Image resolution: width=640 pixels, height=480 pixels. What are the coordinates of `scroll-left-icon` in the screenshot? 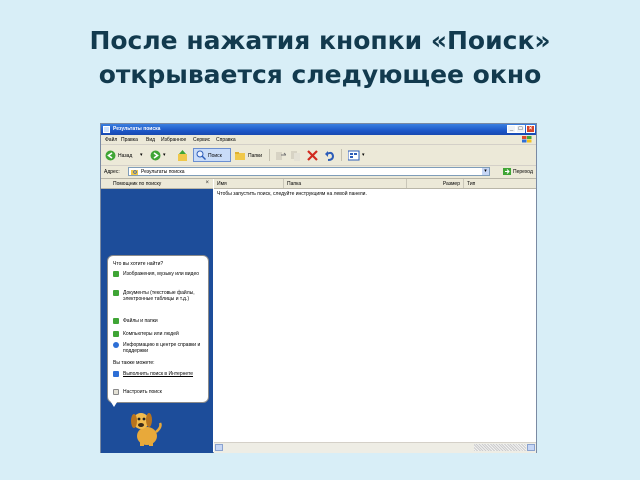 It's located at (219, 447).